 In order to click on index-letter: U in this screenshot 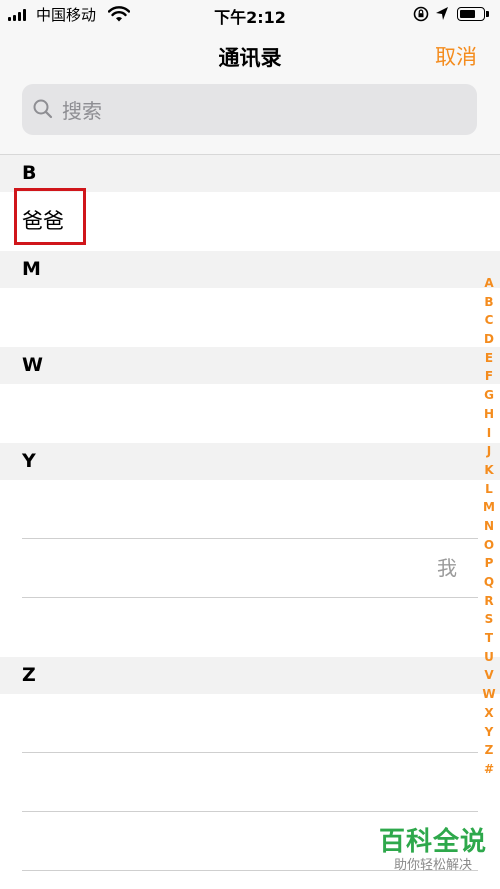, I will do `click(489, 657)`.